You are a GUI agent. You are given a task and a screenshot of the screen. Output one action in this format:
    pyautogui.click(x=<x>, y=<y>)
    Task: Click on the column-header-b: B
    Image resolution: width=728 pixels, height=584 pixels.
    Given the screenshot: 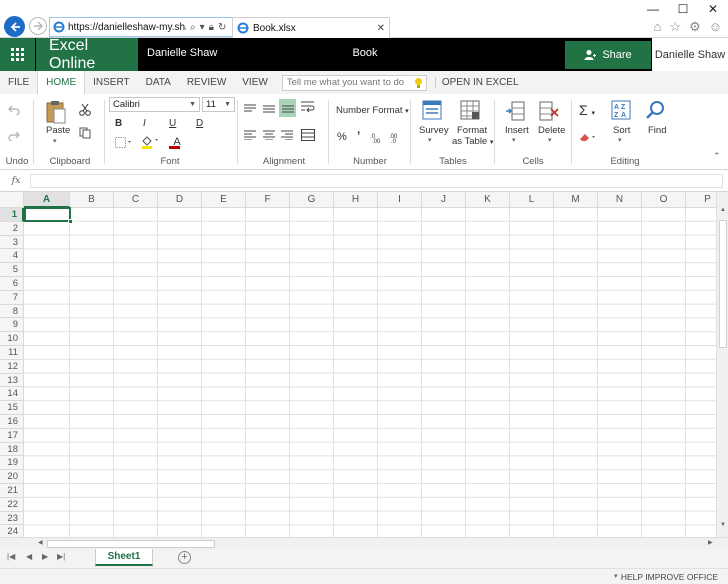 What is the action you would take?
    pyautogui.click(x=92, y=200)
    